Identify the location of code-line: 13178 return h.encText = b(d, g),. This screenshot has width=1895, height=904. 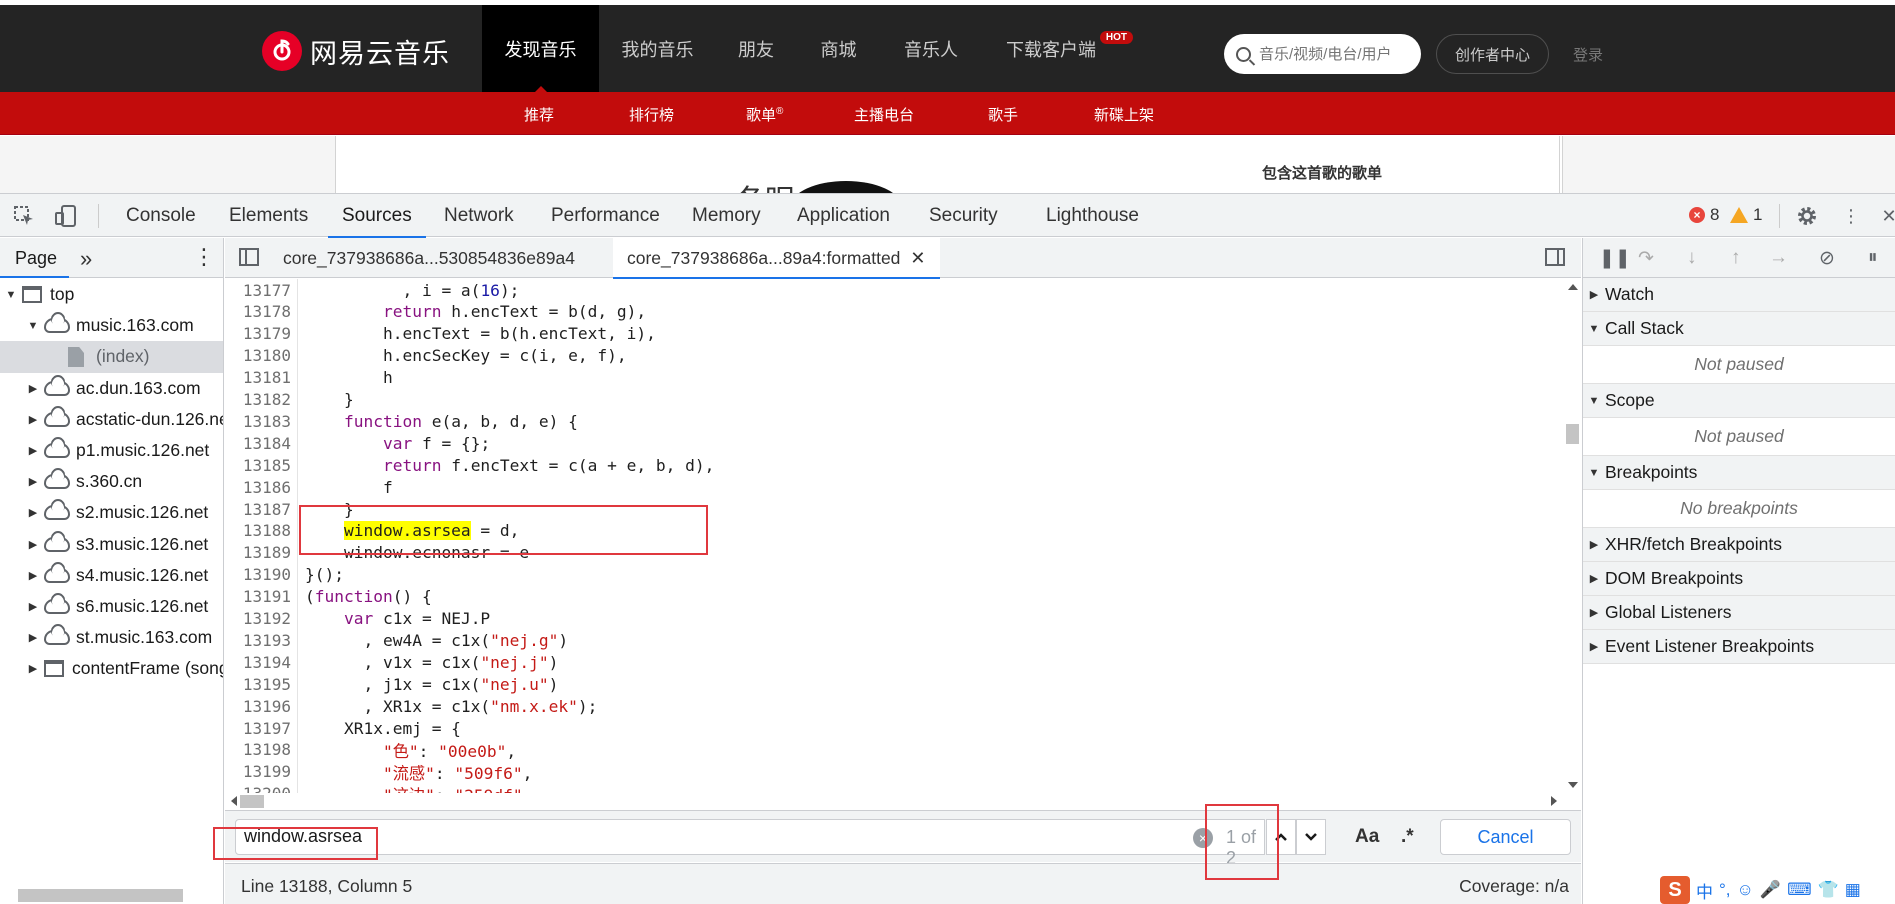
(895, 312).